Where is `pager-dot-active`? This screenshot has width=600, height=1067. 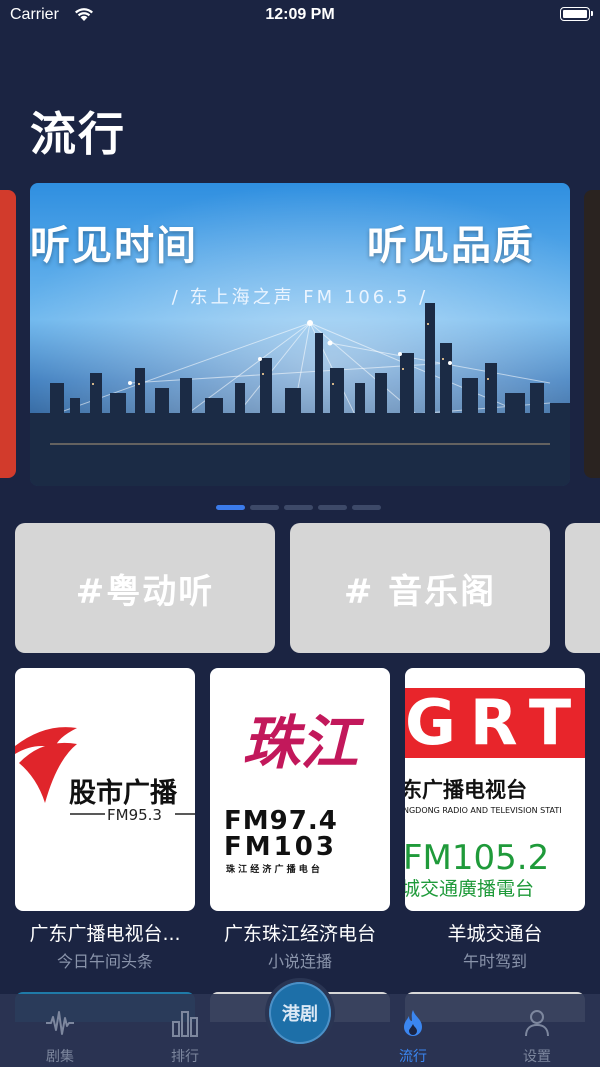 pager-dot-active is located at coordinates (230, 507).